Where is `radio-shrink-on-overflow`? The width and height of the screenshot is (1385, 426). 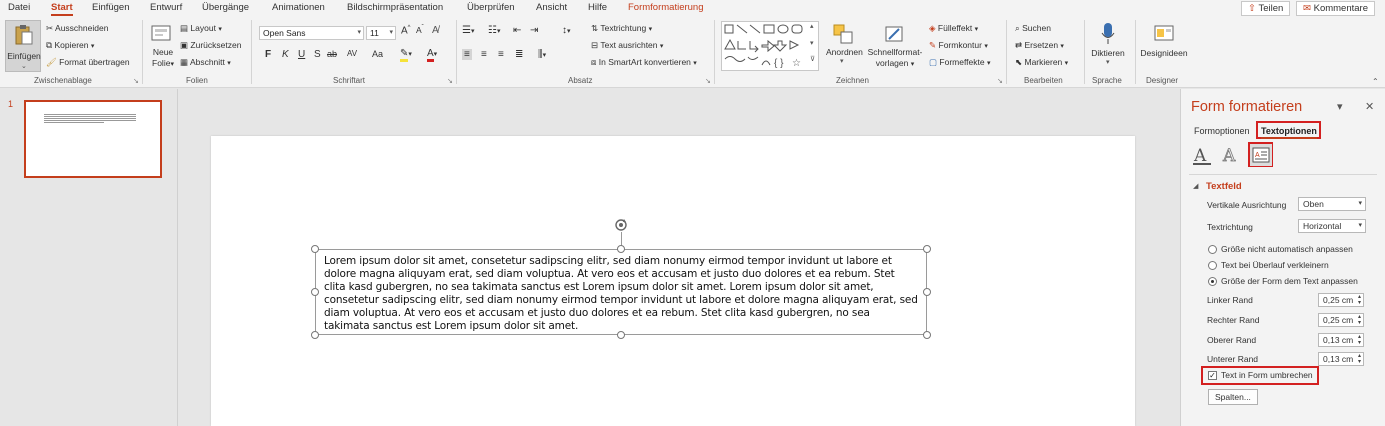 radio-shrink-on-overflow is located at coordinates (1212, 265).